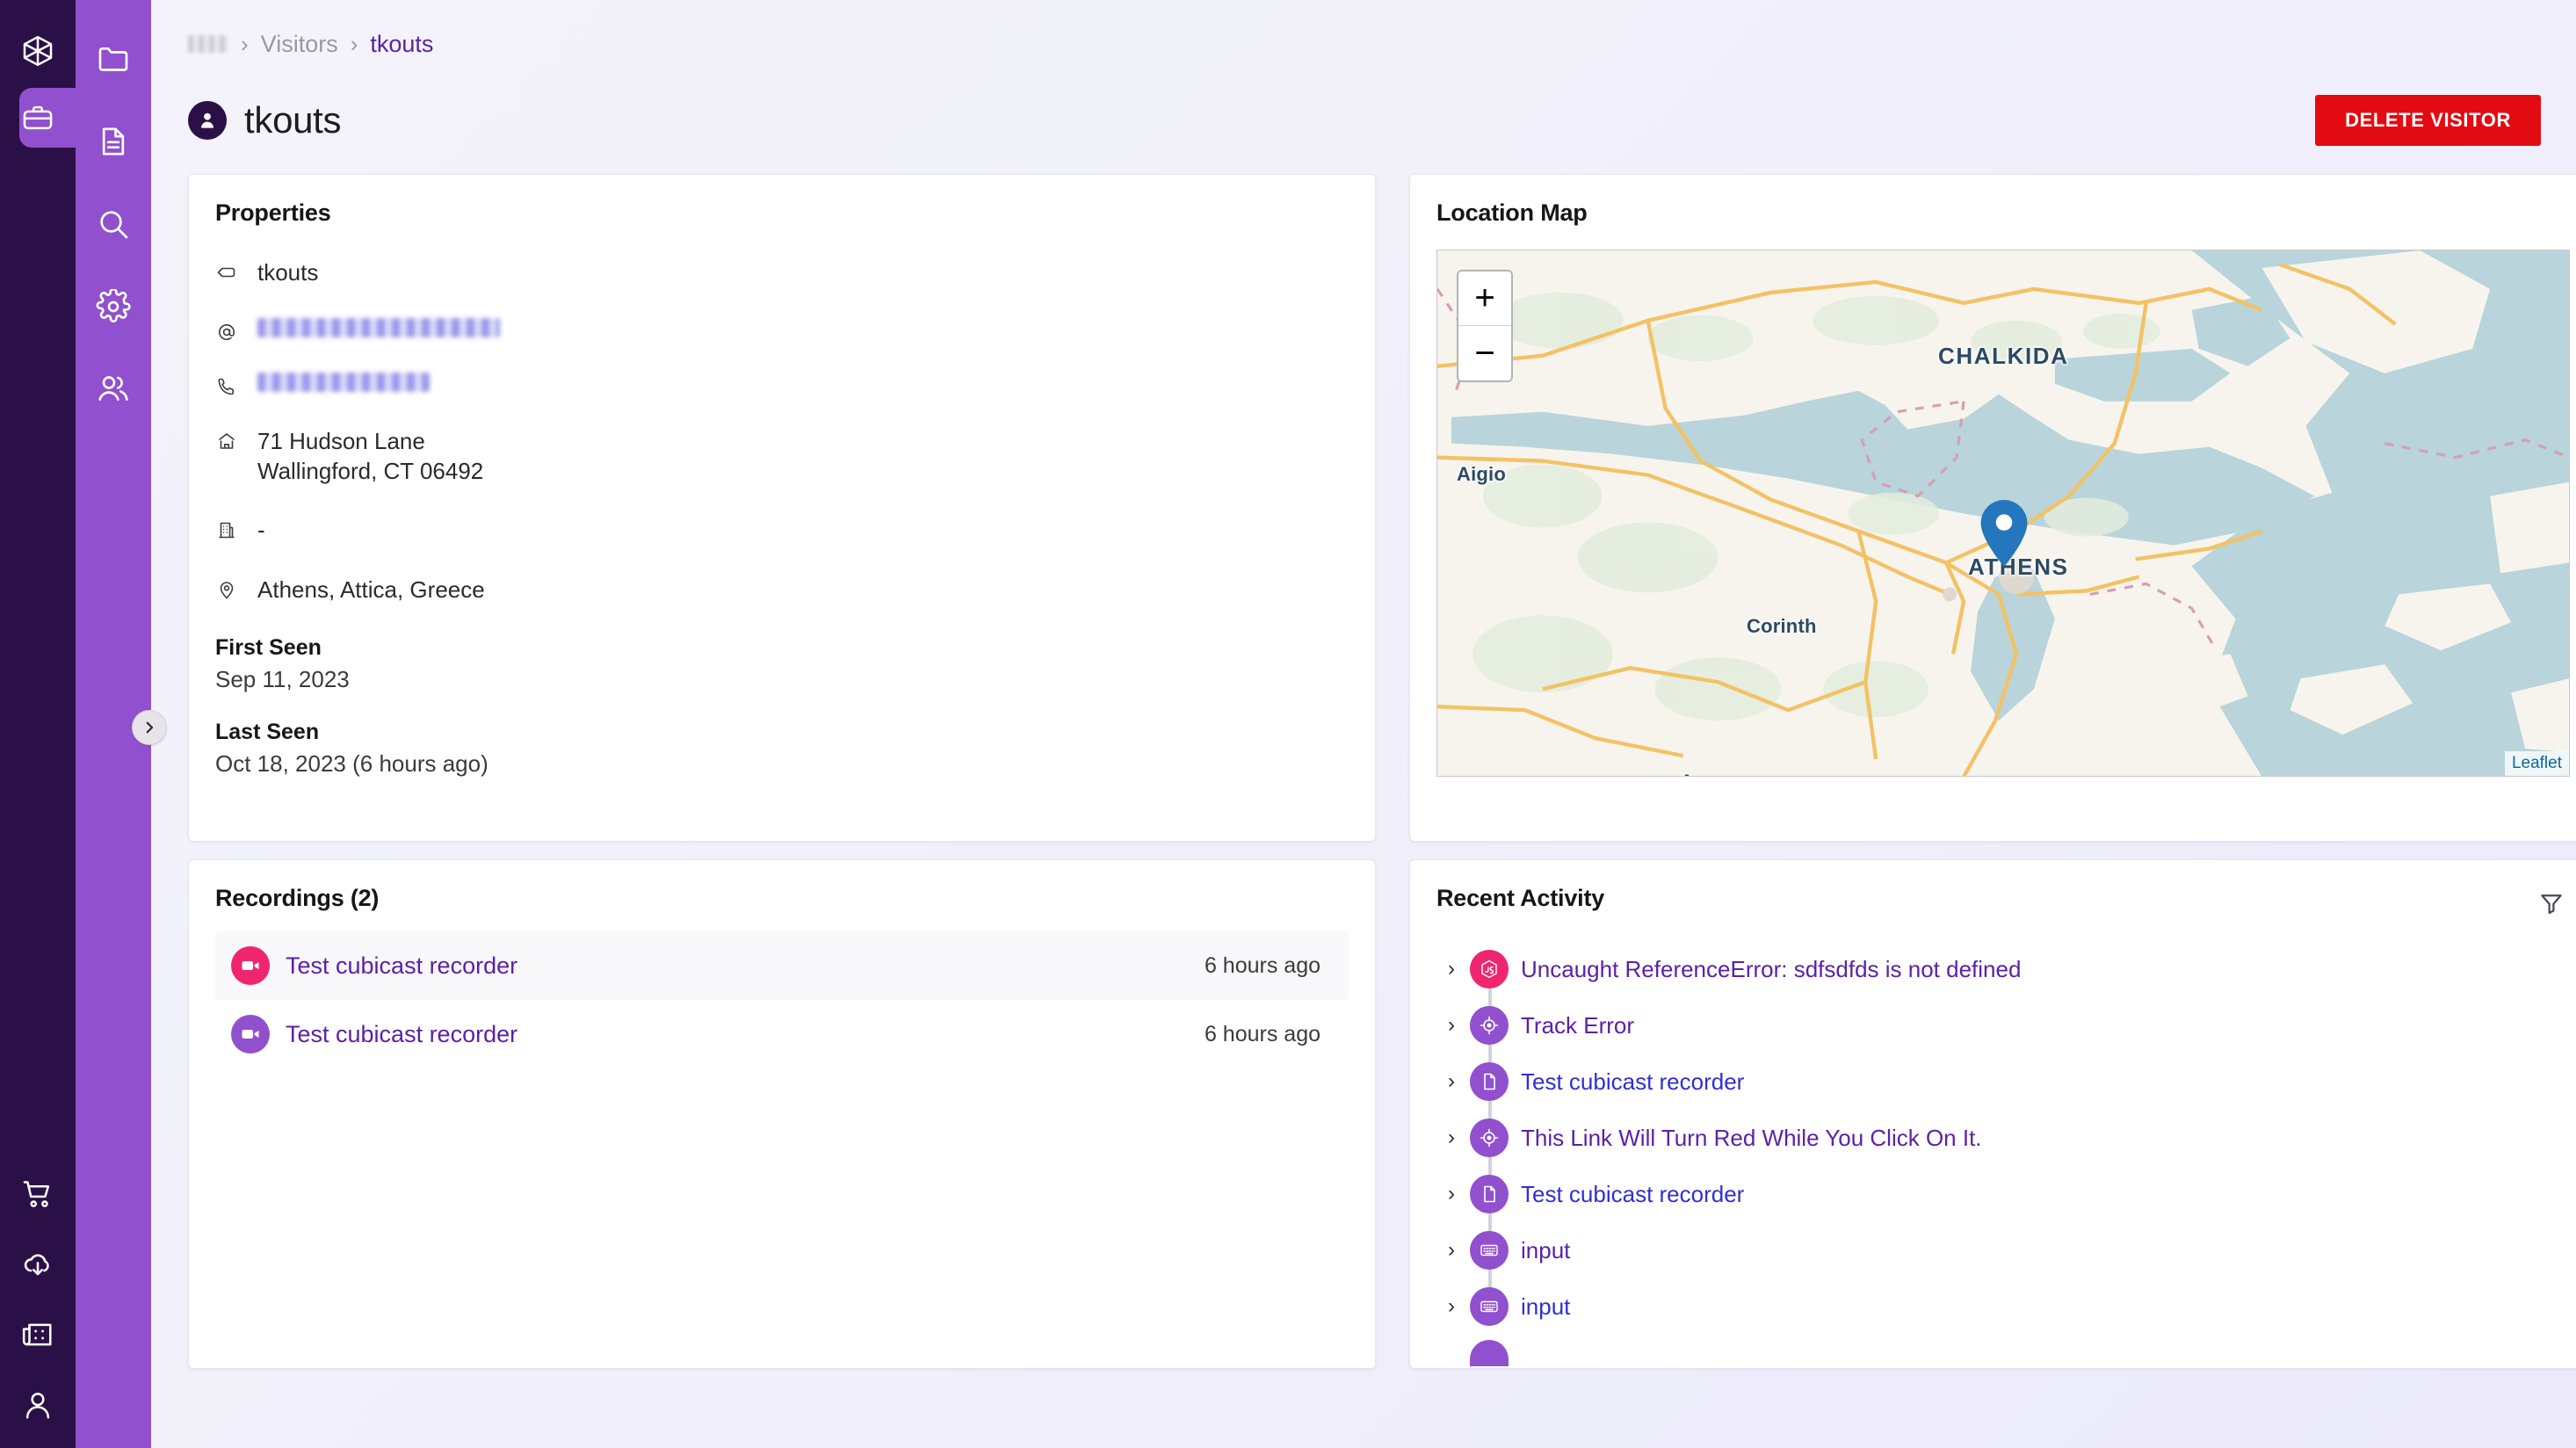  Describe the element at coordinates (288, 272) in the screenshot. I see `property-value-username: tkouts` at that location.